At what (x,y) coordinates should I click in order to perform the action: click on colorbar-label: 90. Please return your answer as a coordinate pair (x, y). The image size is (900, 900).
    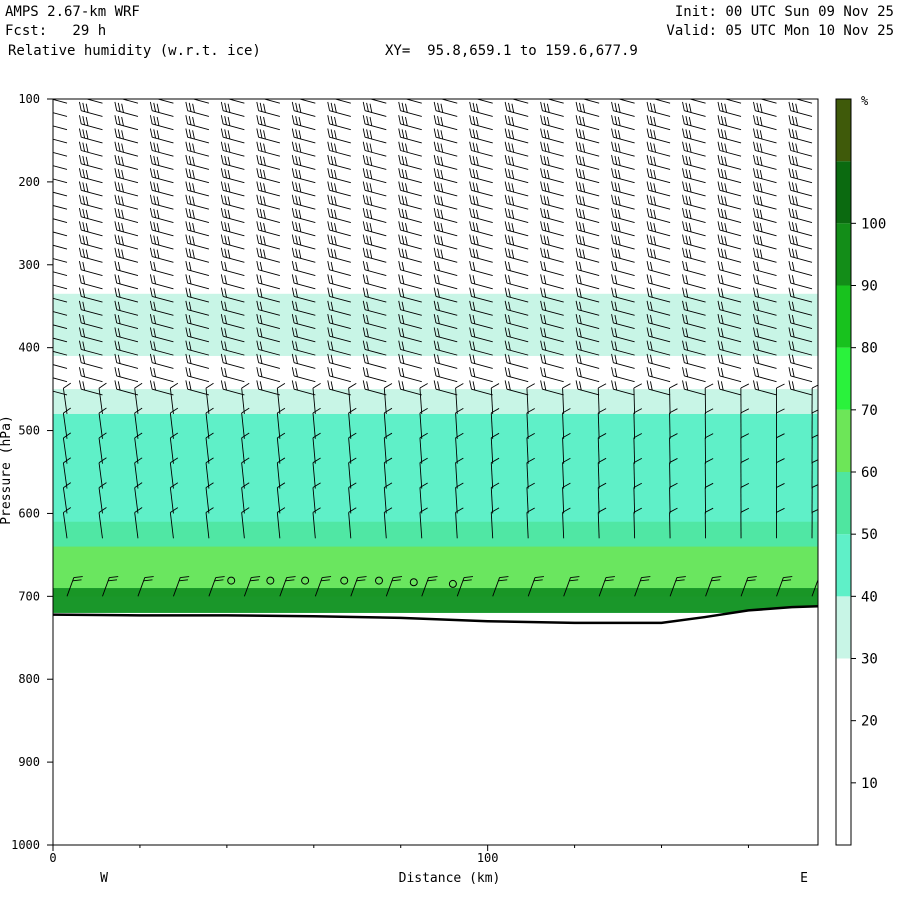
    Looking at the image, I should click on (869, 287).